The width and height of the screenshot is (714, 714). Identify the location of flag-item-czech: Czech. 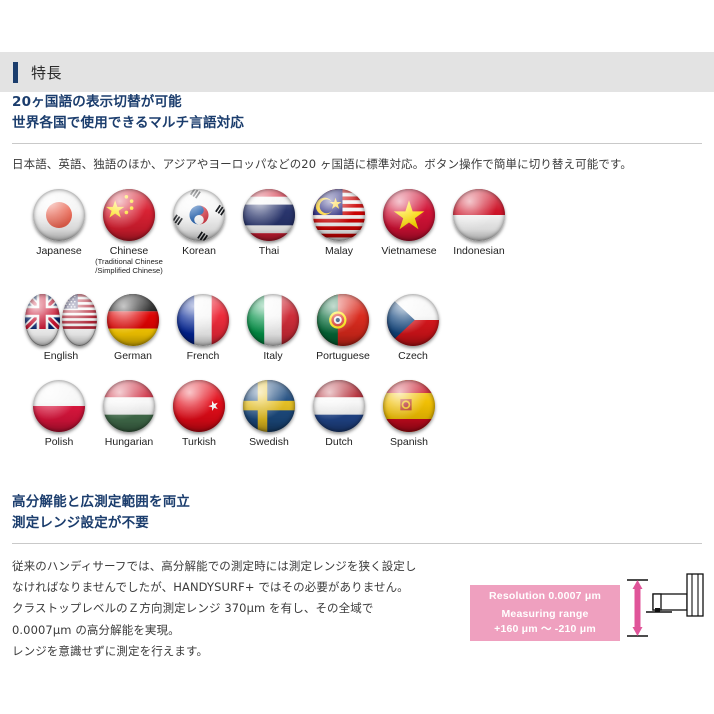
(413, 327).